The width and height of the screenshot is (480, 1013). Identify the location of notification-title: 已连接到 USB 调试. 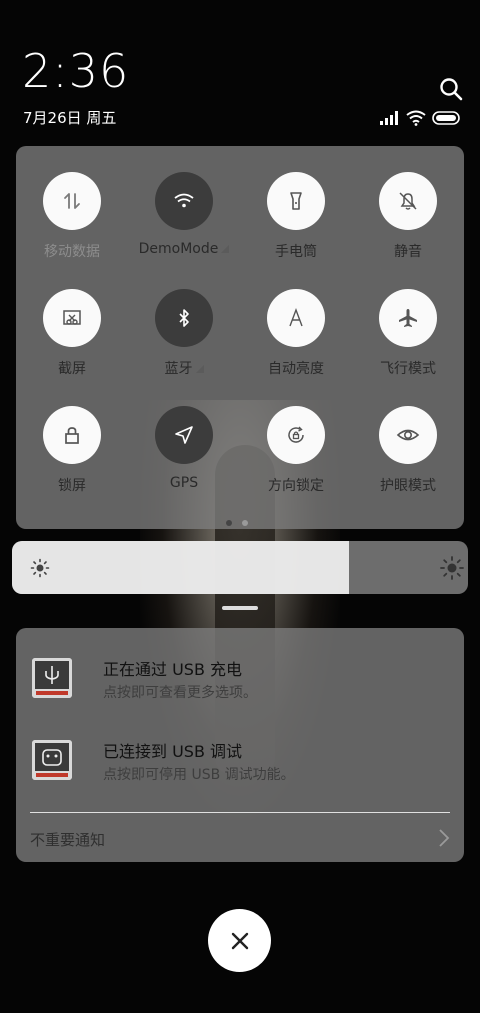
(173, 751).